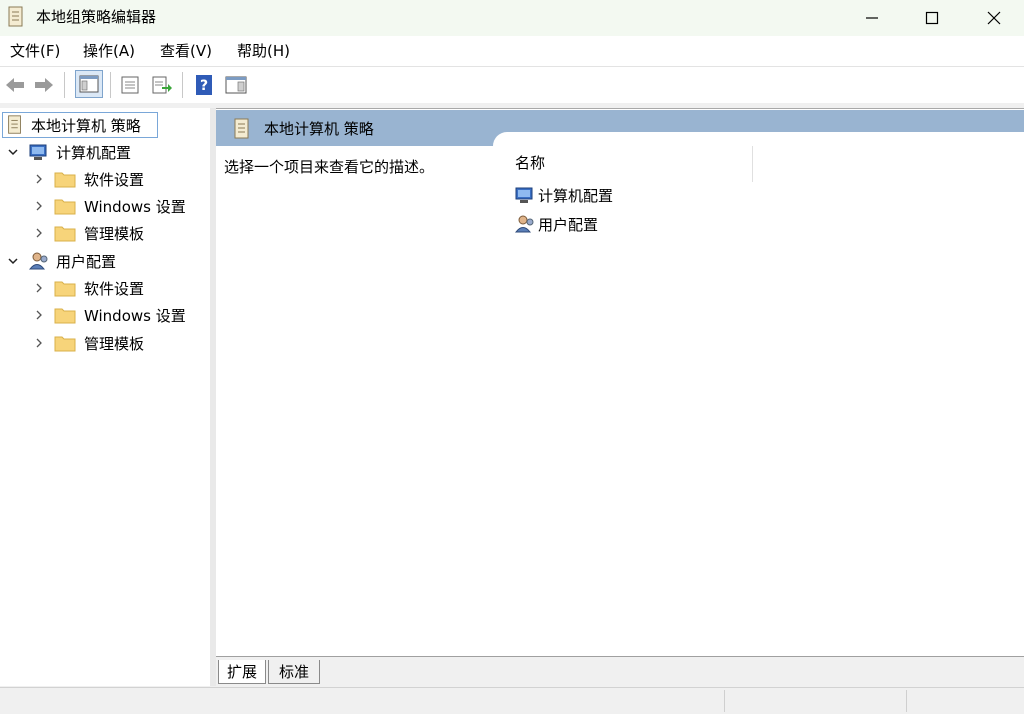 Image resolution: width=1024 pixels, height=714 pixels. Describe the element at coordinates (329, 167) in the screenshot. I see `description-text: 选择一个项目来查看它的描述。` at that location.